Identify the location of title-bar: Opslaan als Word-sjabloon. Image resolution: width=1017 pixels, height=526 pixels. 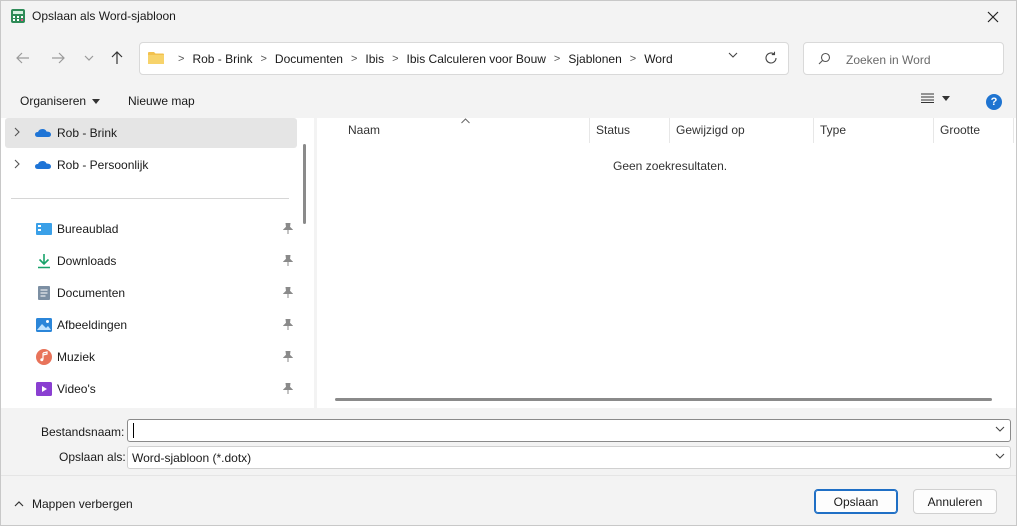
(508, 16).